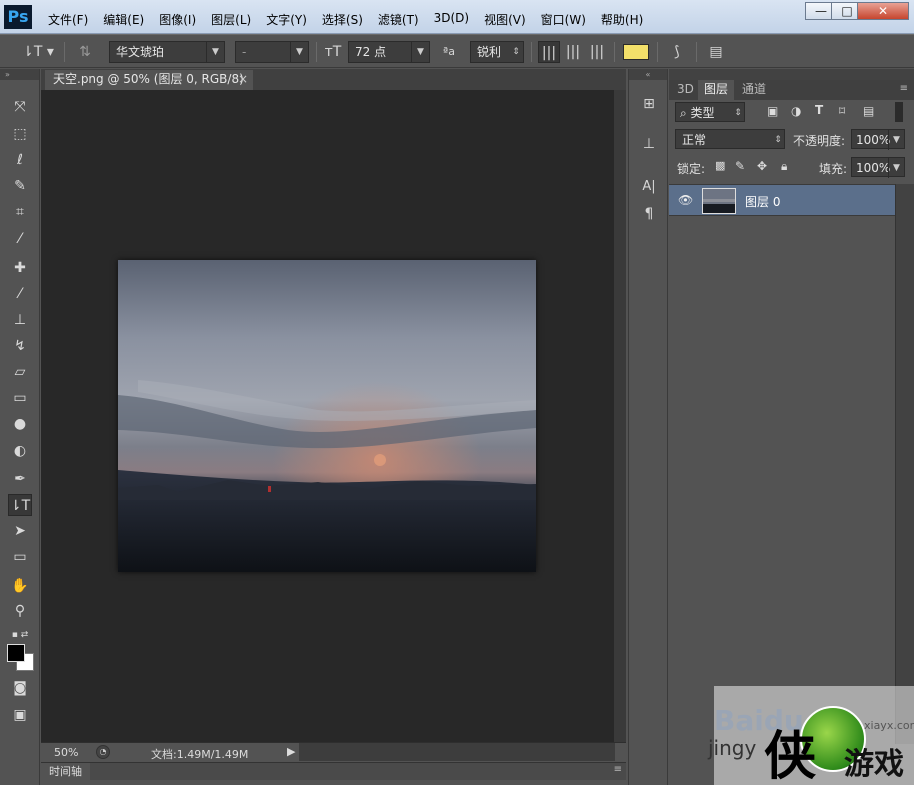 The image size is (914, 785). What do you see at coordinates (762, 201) in the screenshot?
I see `layer-name: 图层 0` at bounding box center [762, 201].